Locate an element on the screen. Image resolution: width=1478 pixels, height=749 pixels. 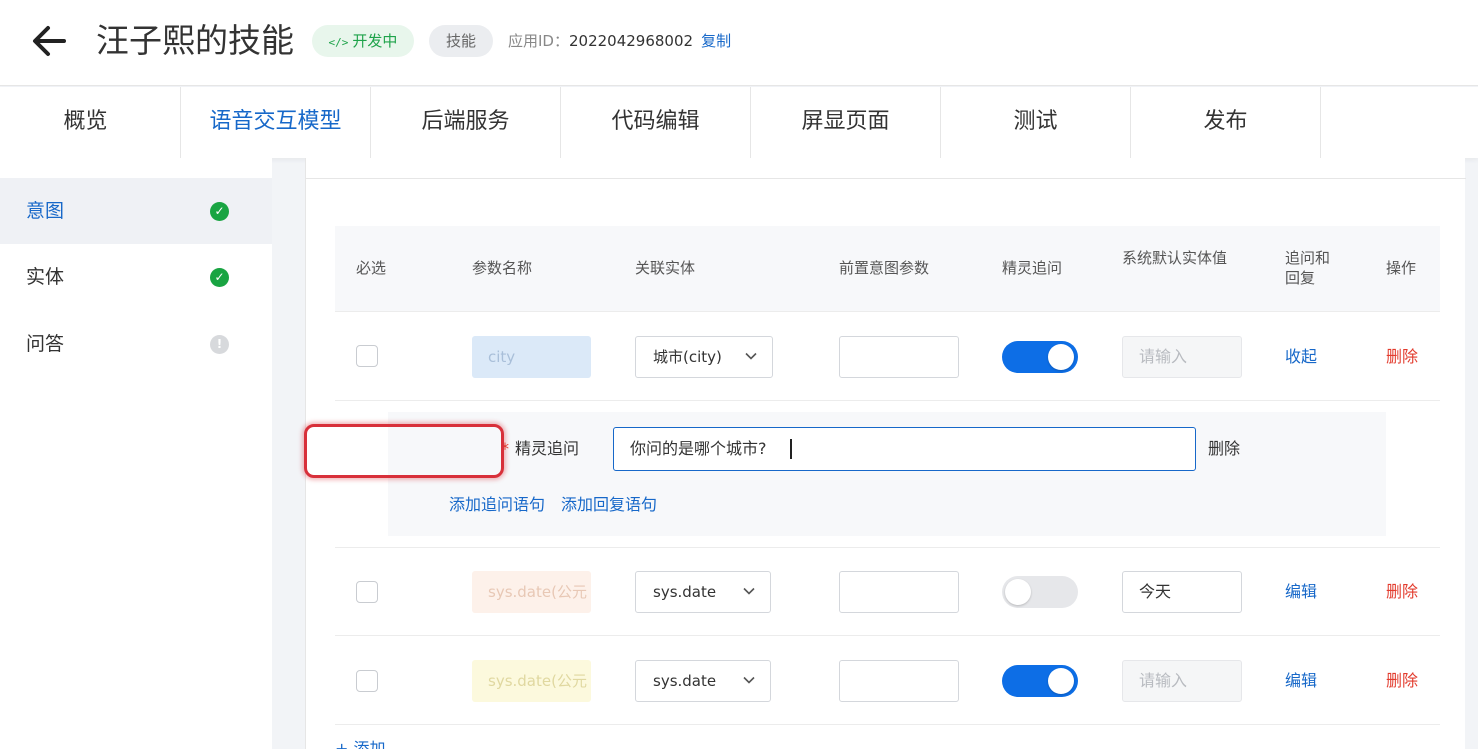
col-pre-intent: 前置意图参数 is located at coordinates (884, 268).